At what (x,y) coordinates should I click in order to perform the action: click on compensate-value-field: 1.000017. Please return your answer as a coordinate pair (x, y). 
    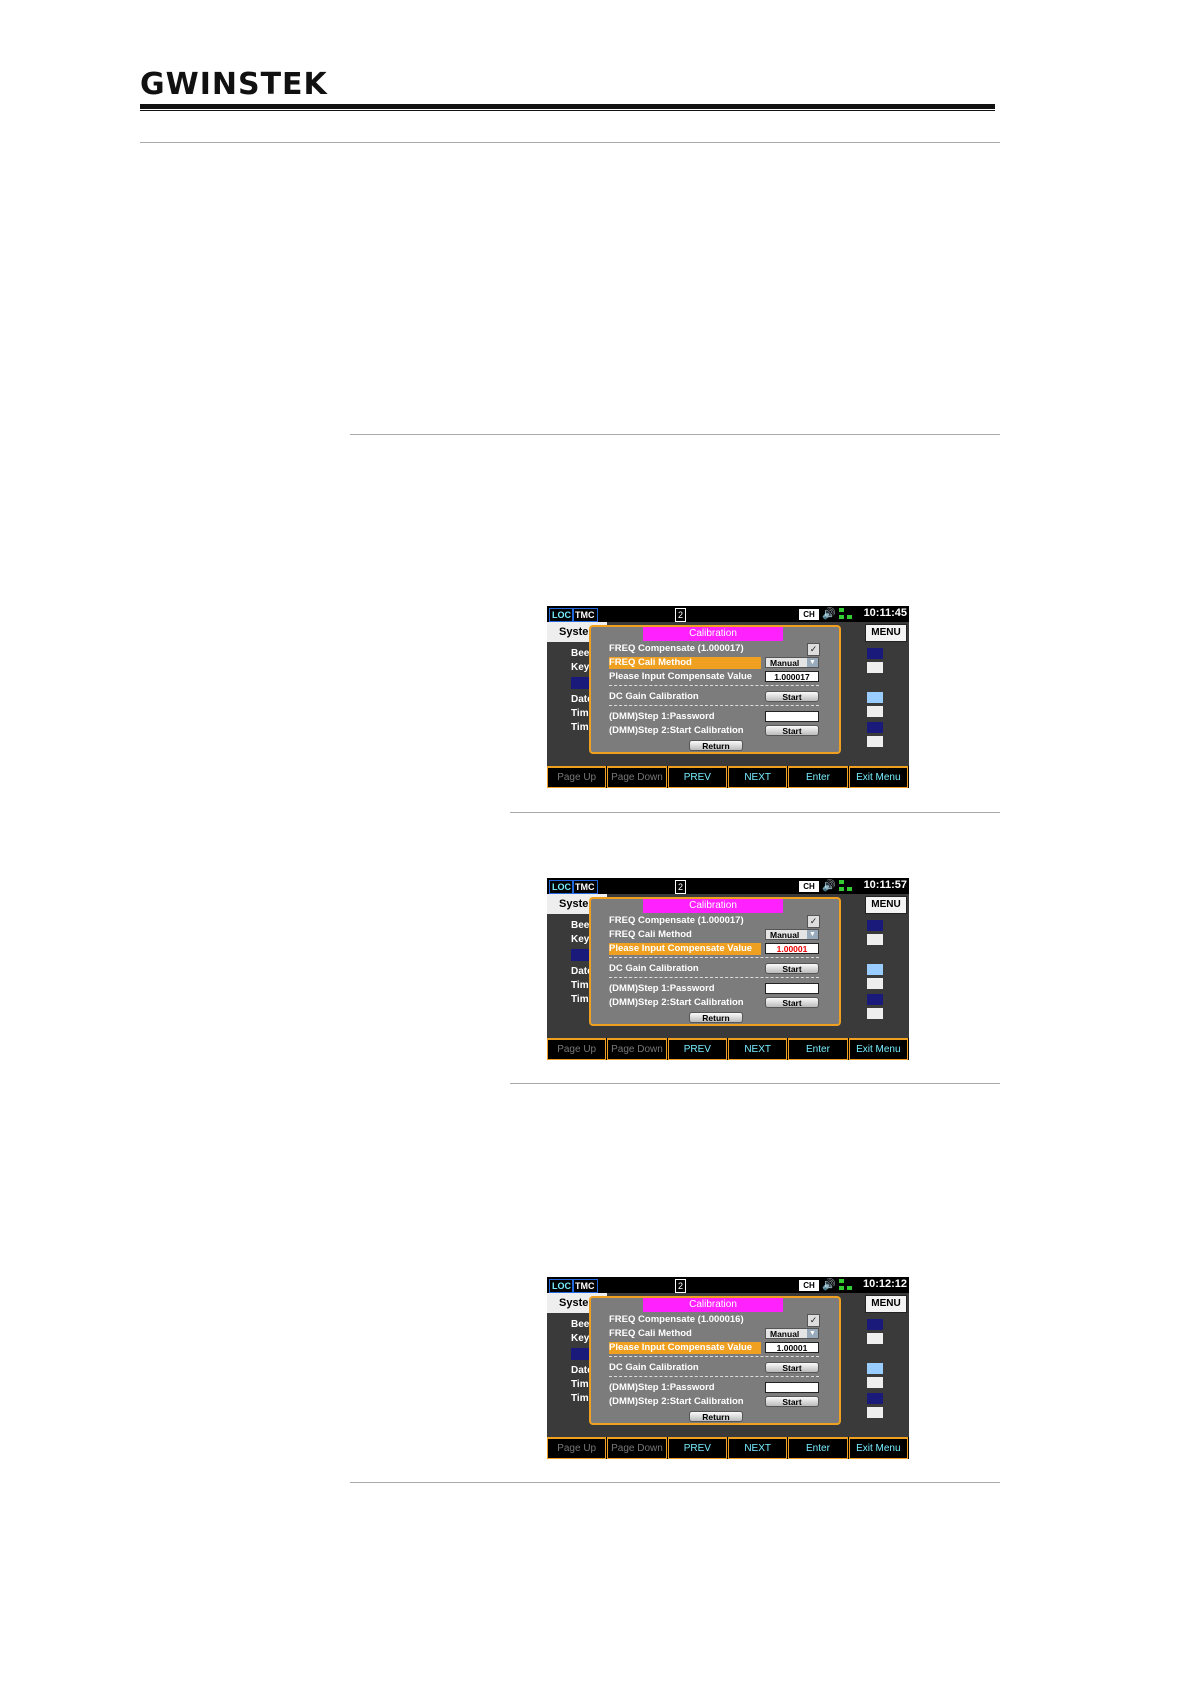
    Looking at the image, I should click on (792, 676).